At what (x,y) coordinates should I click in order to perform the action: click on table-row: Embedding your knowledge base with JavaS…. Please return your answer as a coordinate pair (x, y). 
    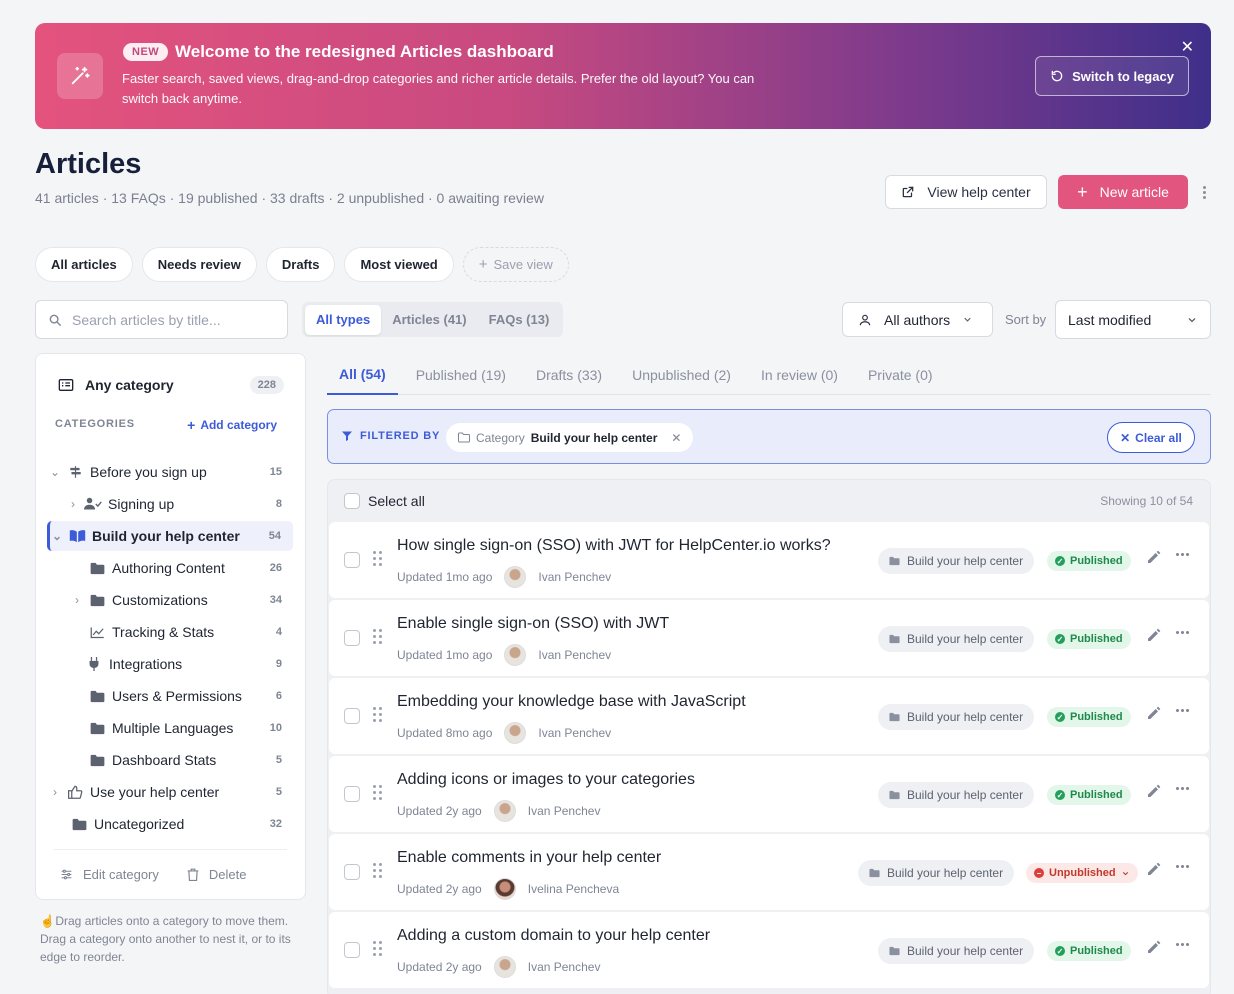
    Looking at the image, I should click on (769, 716).